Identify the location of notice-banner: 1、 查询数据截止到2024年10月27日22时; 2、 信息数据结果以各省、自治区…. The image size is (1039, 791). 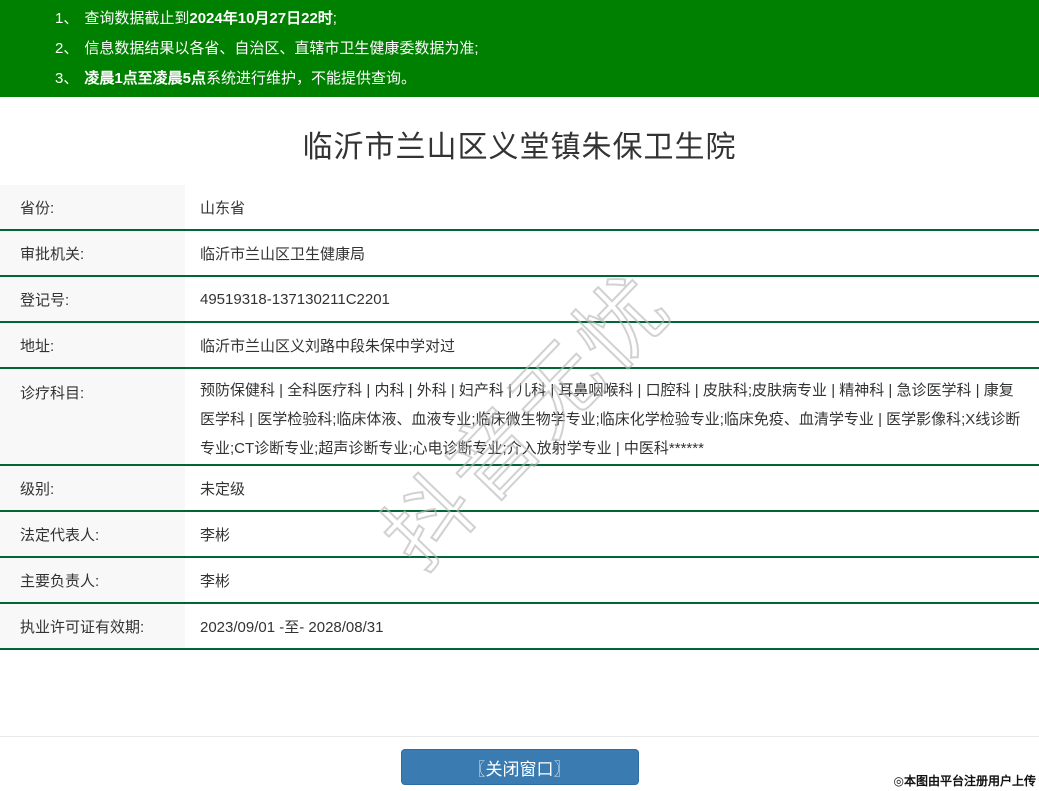
(519, 48).